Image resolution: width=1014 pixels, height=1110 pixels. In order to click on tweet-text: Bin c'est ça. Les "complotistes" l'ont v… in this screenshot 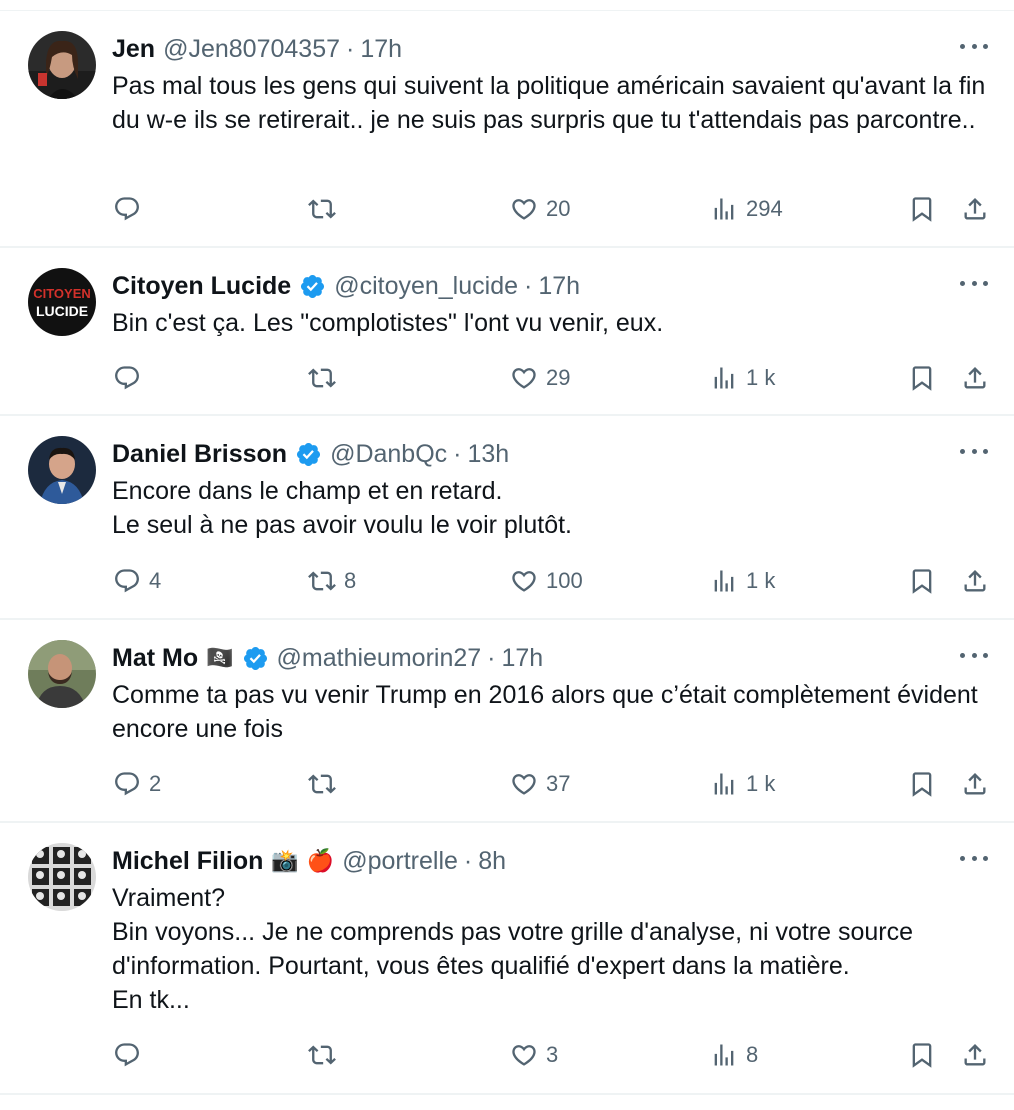, I will do `click(388, 323)`.